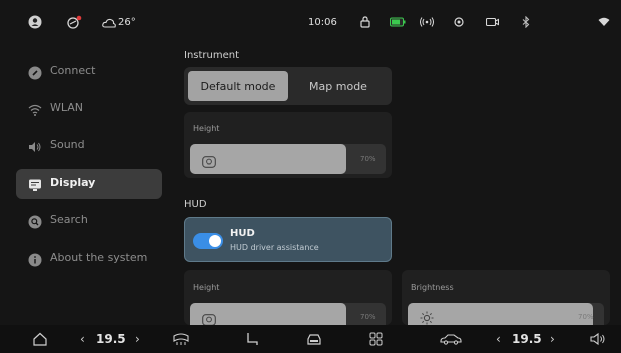 The height and width of the screenshot is (353, 621). What do you see at coordinates (427, 22) in the screenshot?
I see `broadcast-icon` at bounding box center [427, 22].